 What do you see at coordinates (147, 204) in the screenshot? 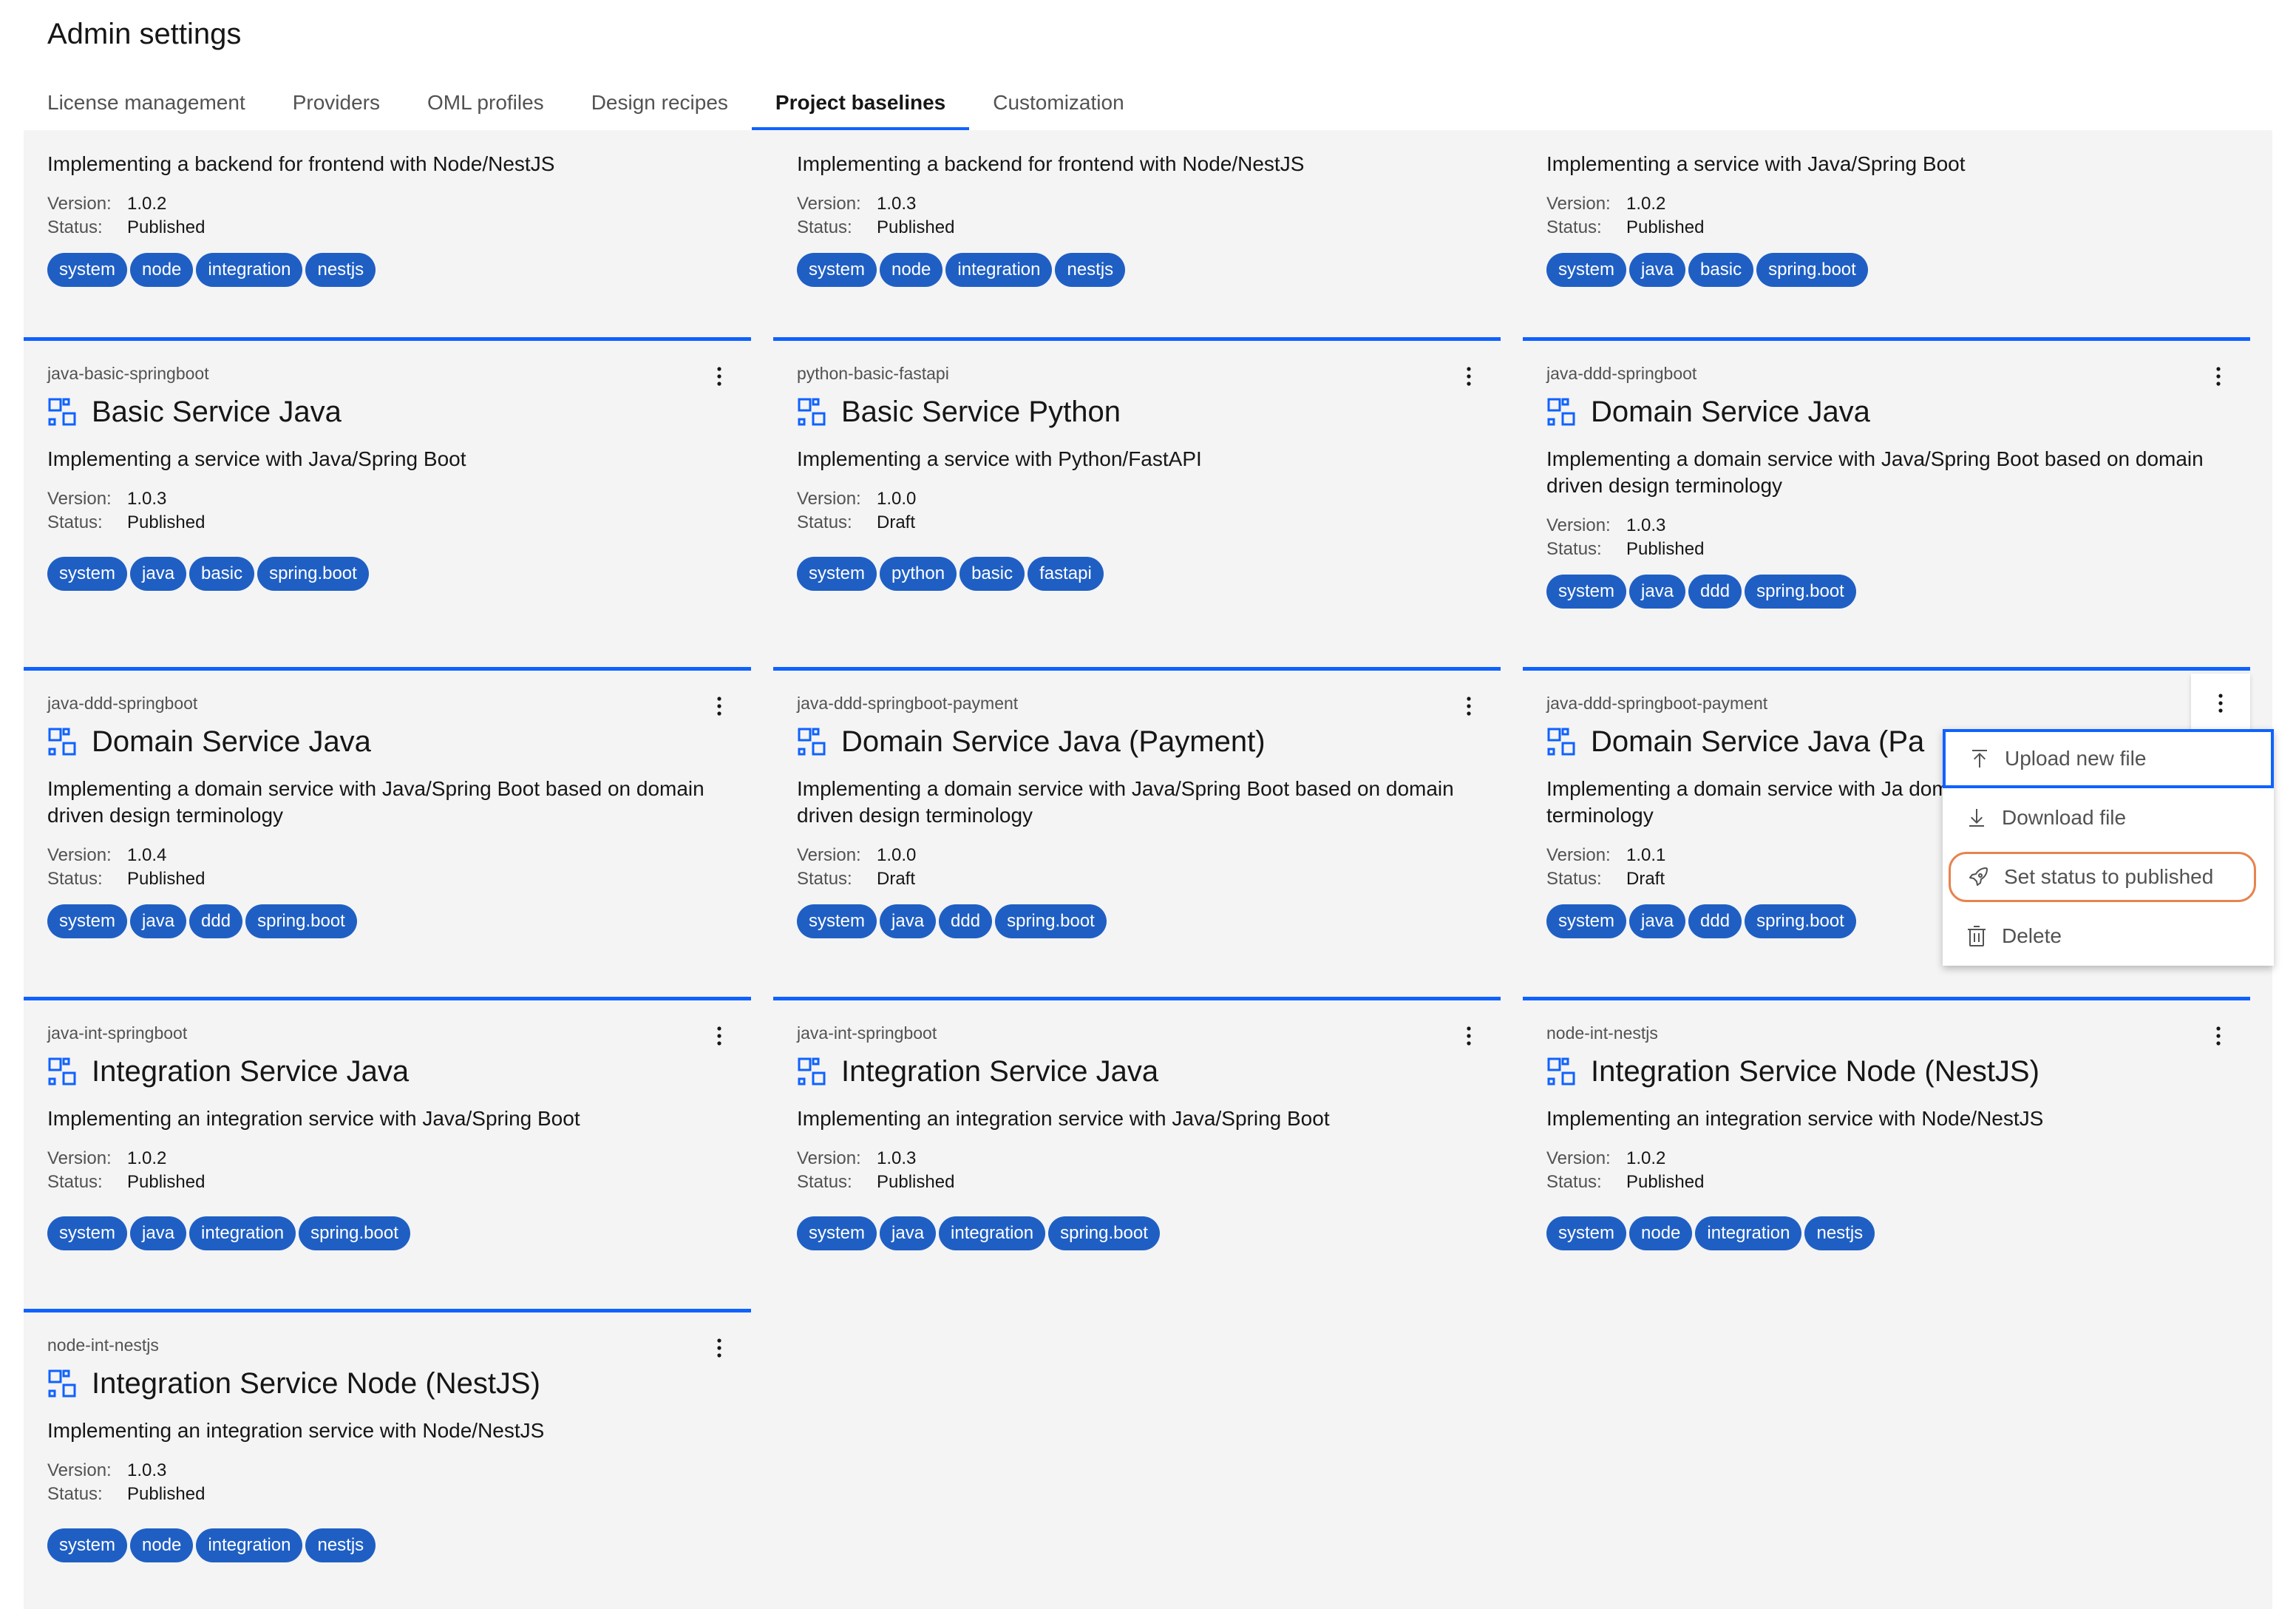
I see `version-value: 1.0.2` at bounding box center [147, 204].